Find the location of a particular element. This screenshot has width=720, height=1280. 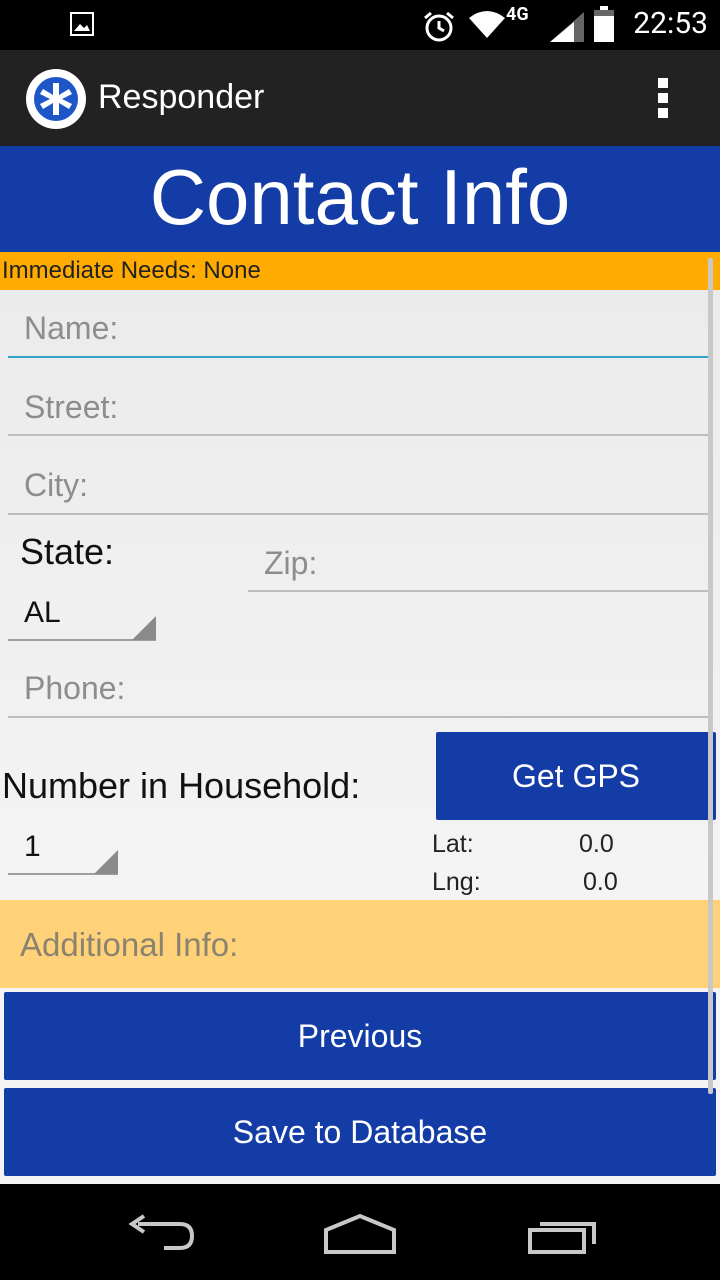

state-dropdown-arrow-icon is located at coordinates (144, 628).